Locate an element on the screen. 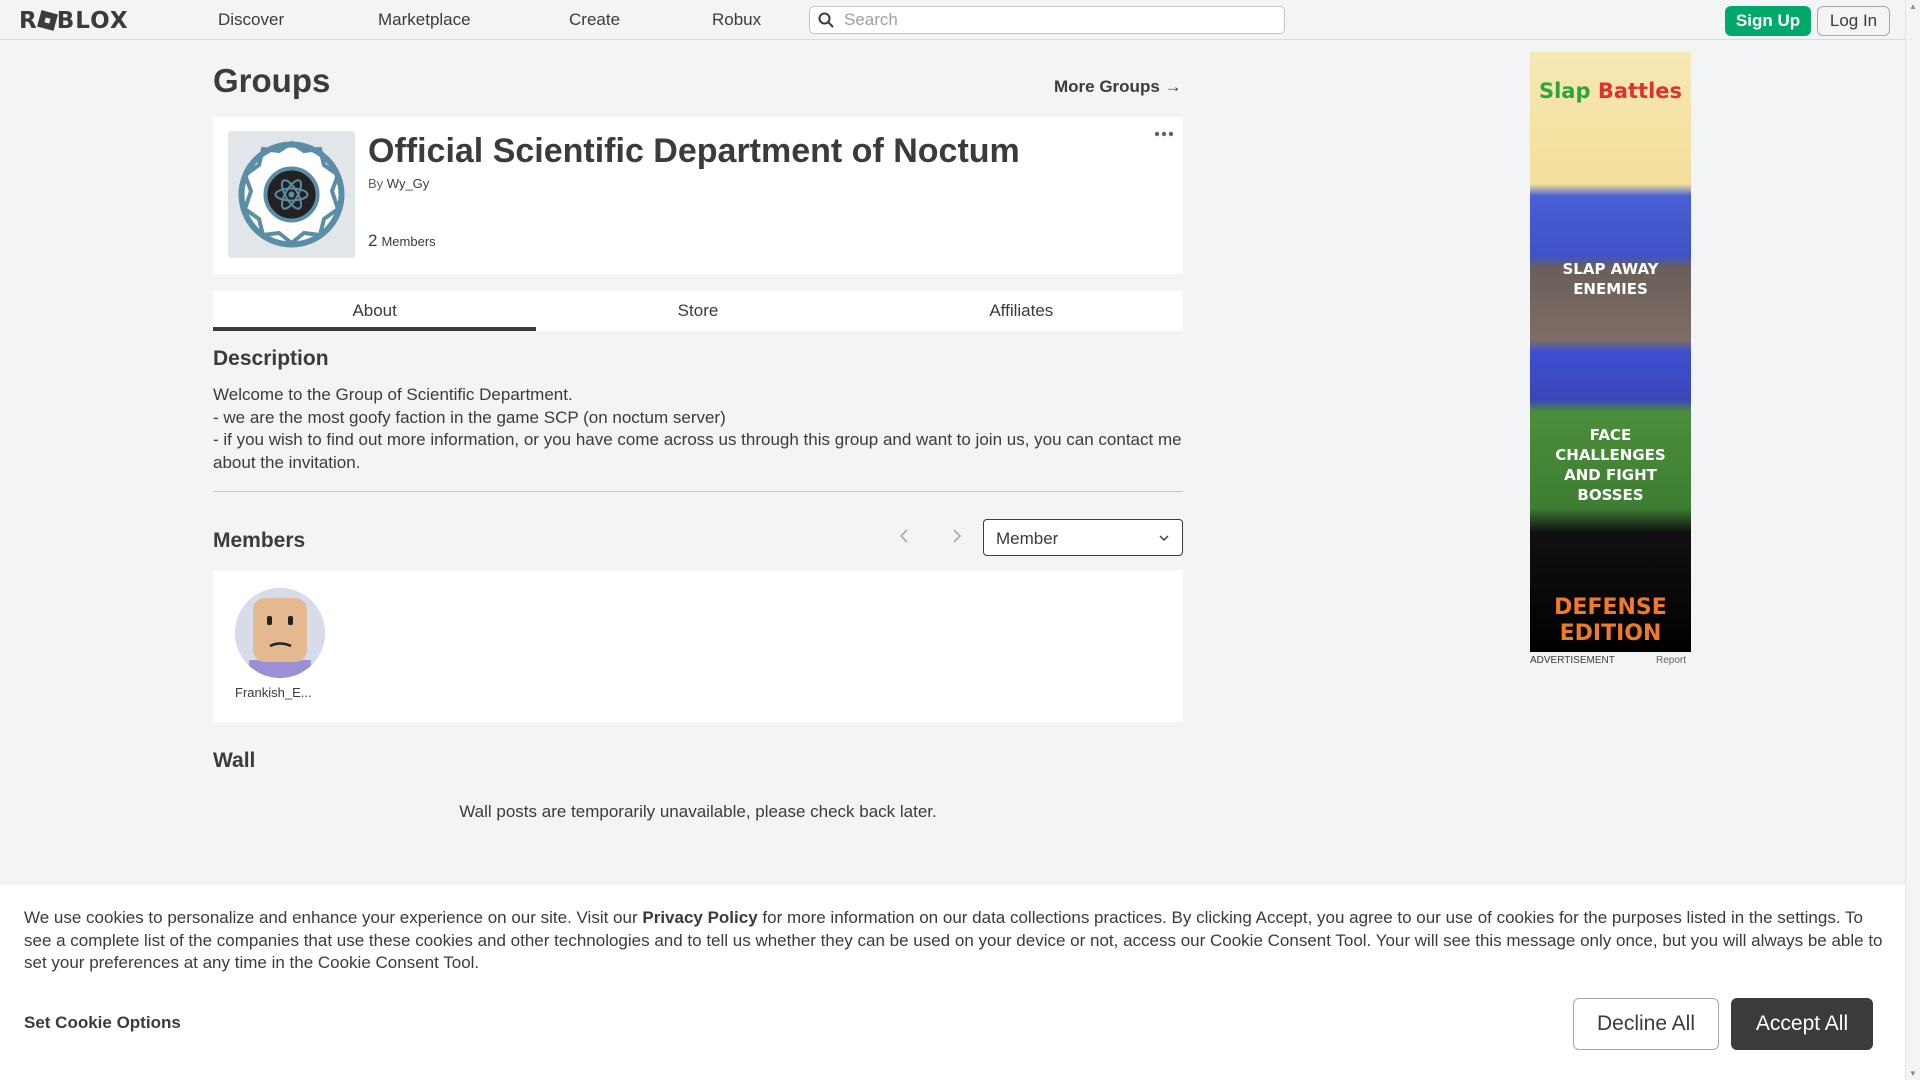  avatar is located at coordinates (280, 633).